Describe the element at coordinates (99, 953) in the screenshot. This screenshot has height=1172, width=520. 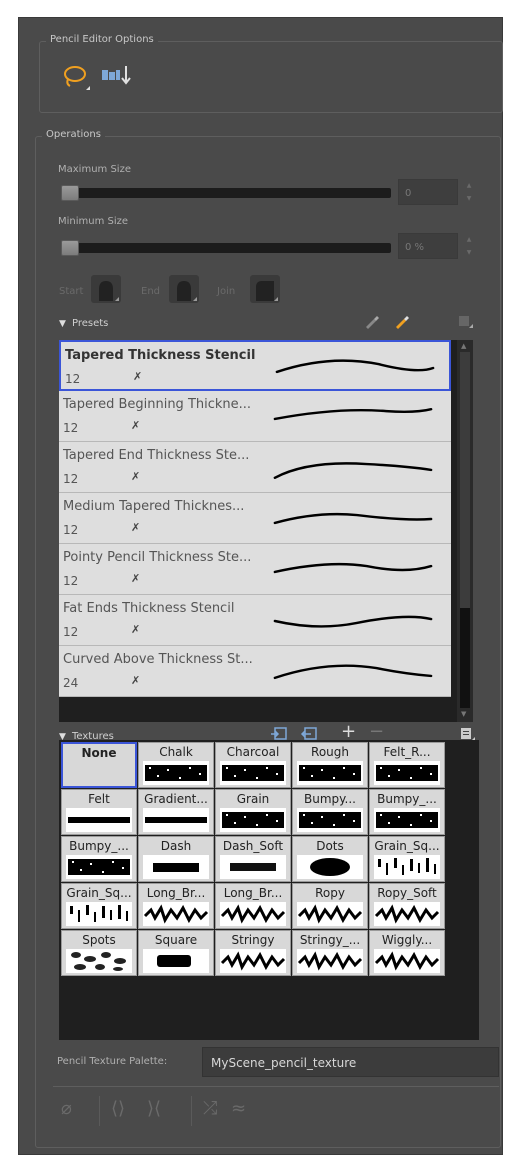
I see `texture-swatch: Spots` at that location.